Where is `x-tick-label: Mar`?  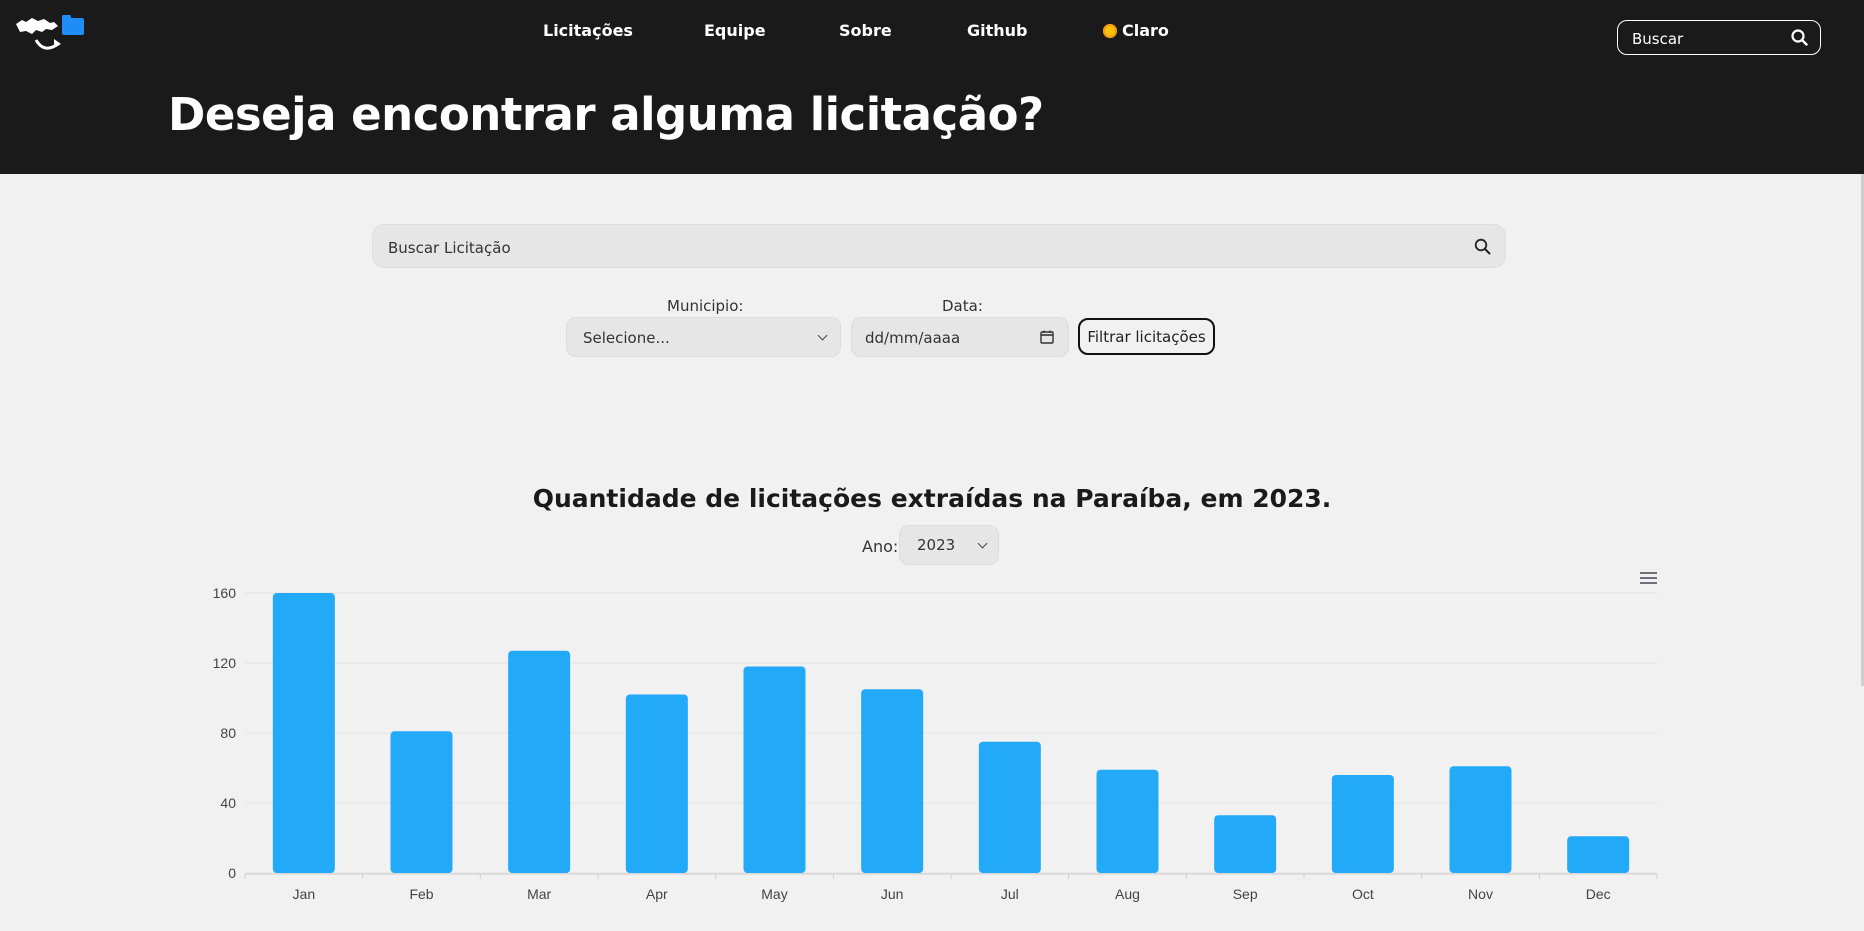
x-tick-label: Mar is located at coordinates (539, 894).